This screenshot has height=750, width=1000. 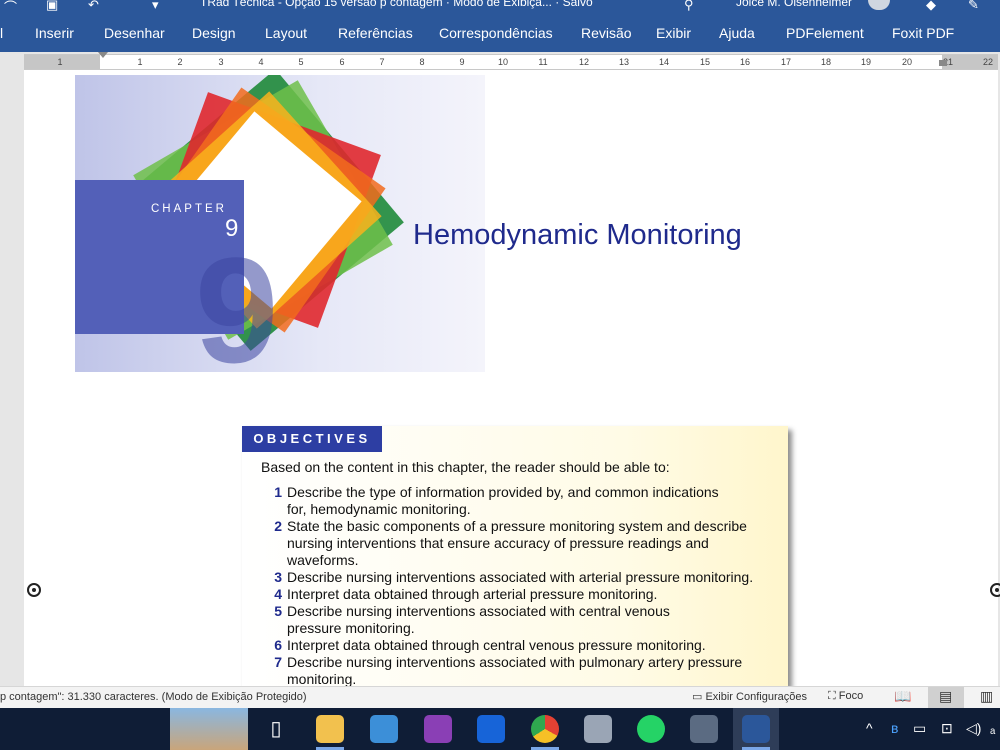 I want to click on language-icon: ₐ, so click(x=992, y=728).